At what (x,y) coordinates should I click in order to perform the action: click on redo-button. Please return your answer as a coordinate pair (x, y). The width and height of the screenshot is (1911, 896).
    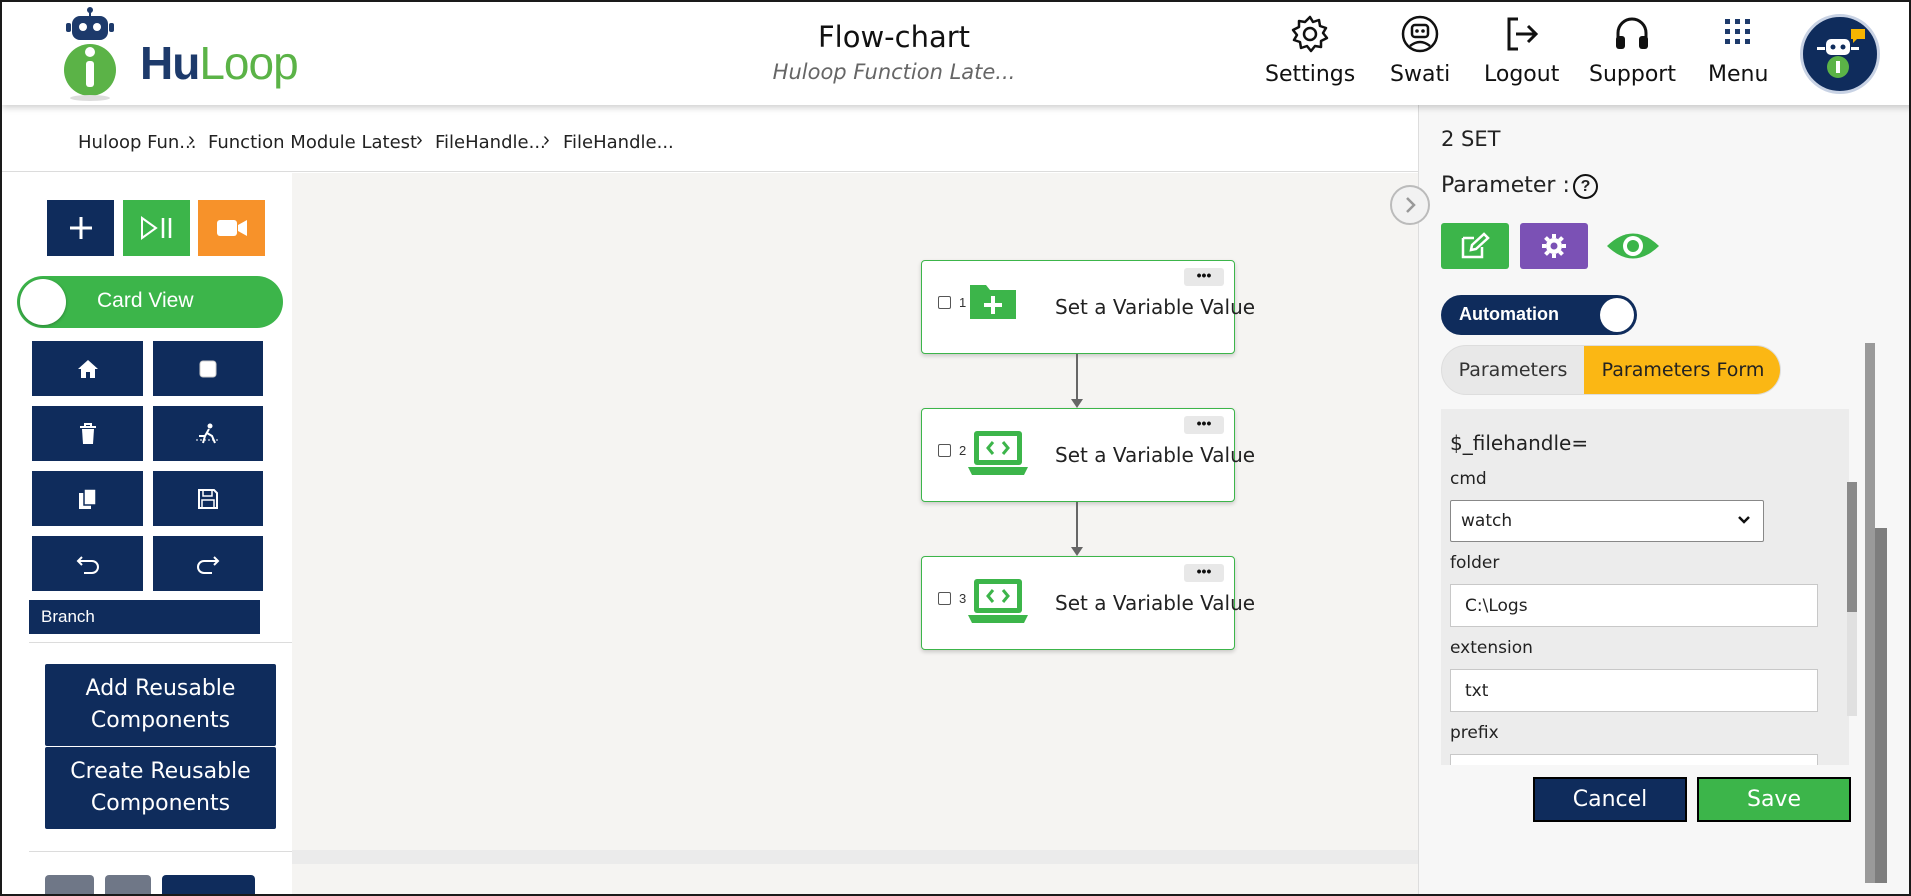
    Looking at the image, I should click on (208, 563).